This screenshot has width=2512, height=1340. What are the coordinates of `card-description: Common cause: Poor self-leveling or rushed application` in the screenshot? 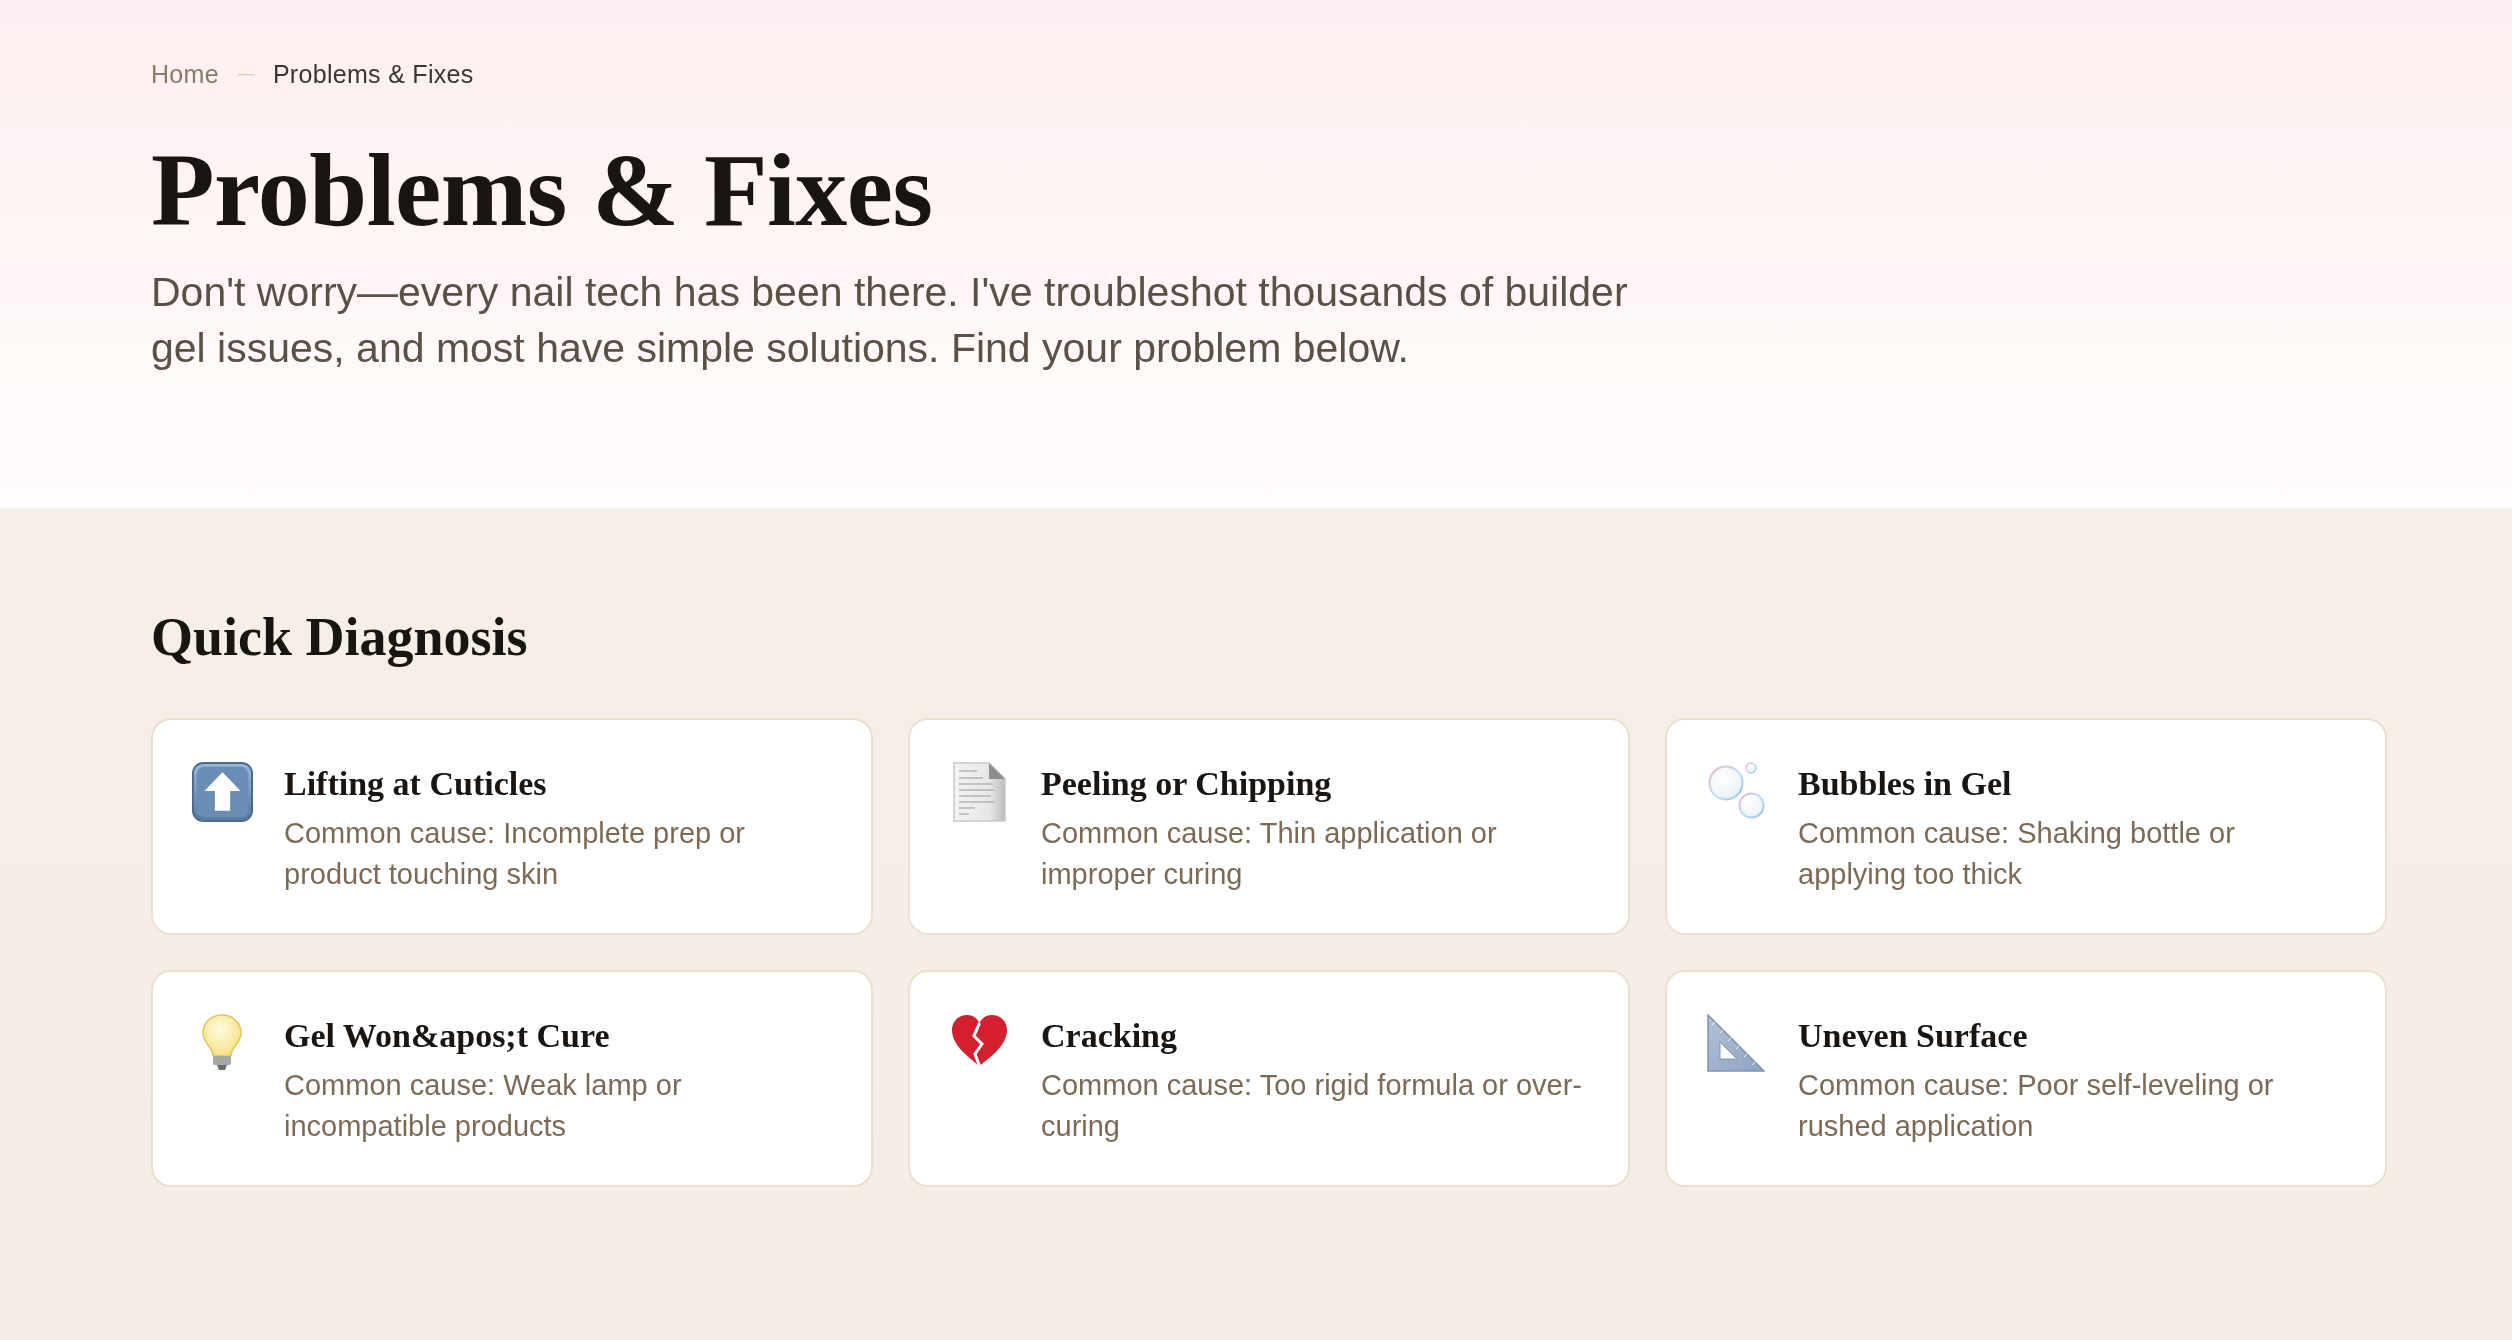 It's located at (2036, 1106).